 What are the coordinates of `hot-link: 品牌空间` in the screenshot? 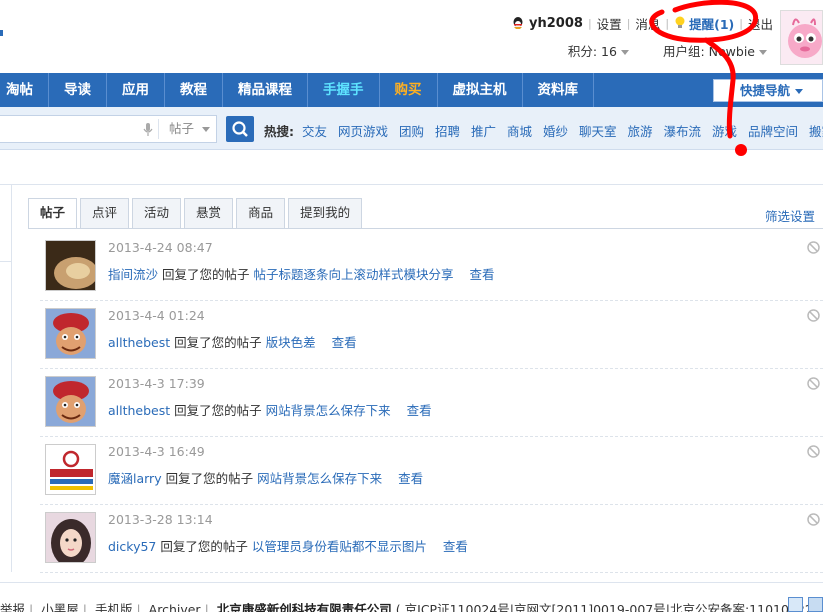 It's located at (773, 131).